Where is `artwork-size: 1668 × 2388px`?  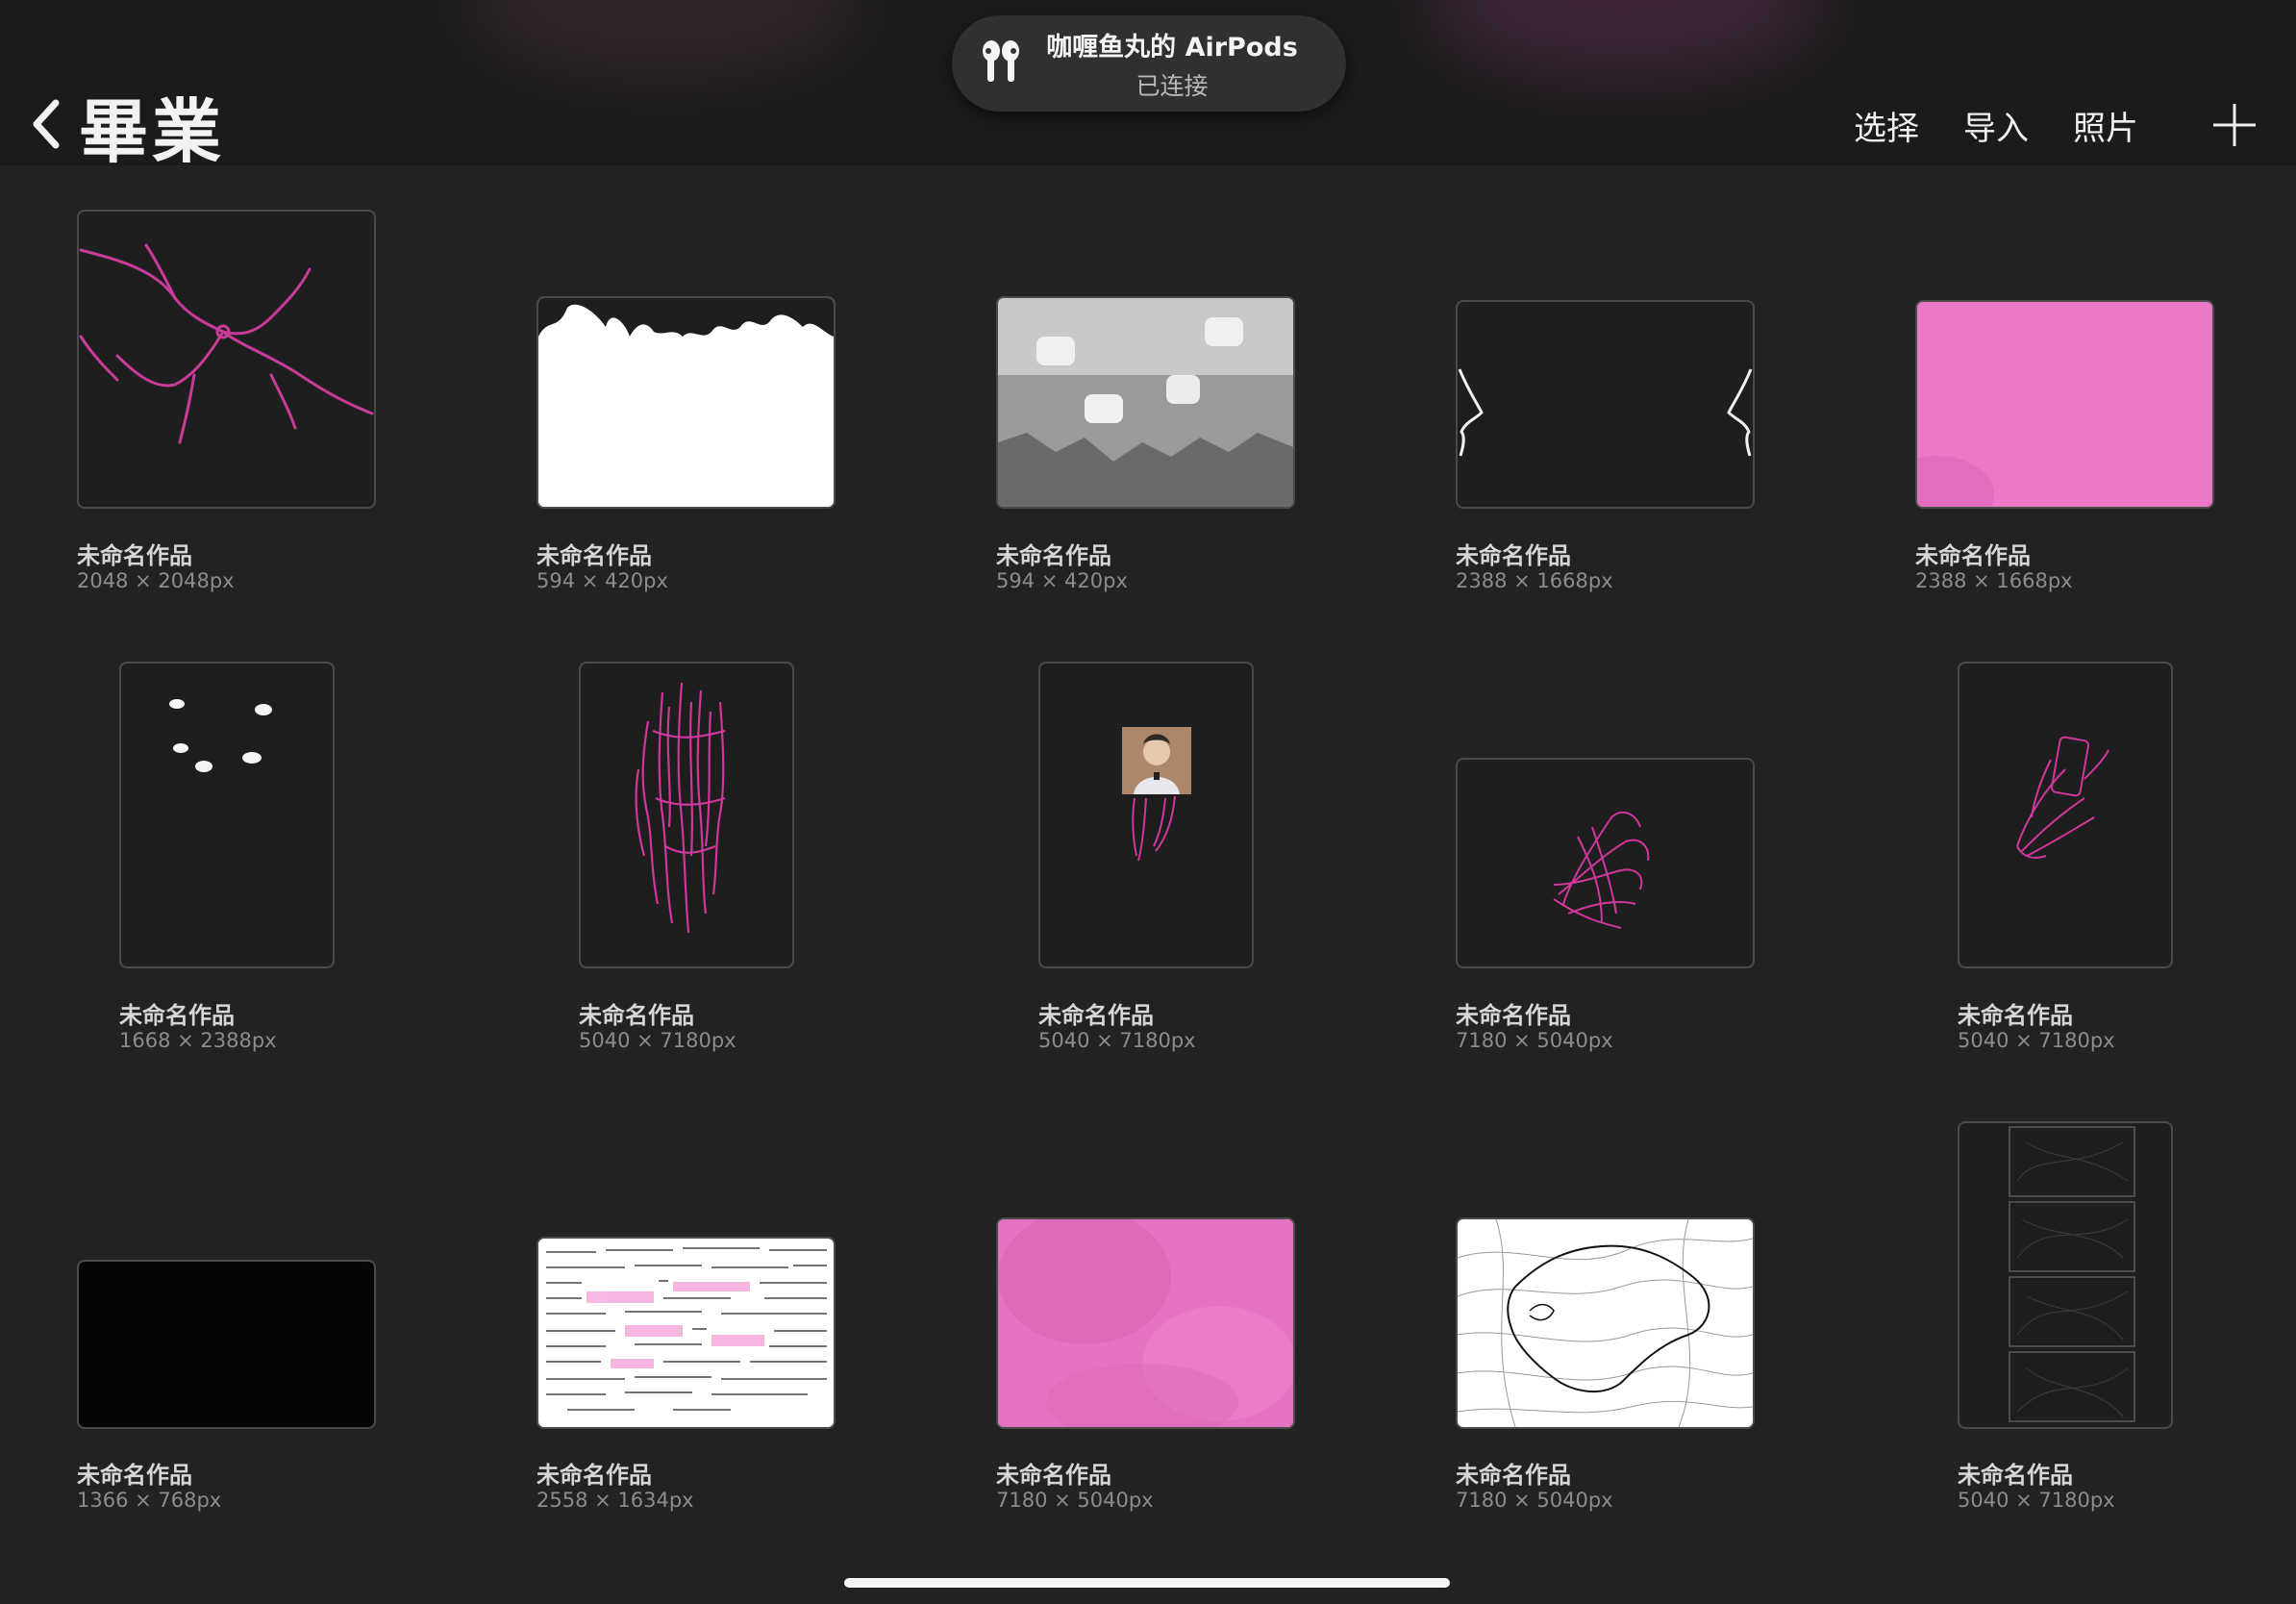 artwork-size: 1668 × 2388px is located at coordinates (198, 1040).